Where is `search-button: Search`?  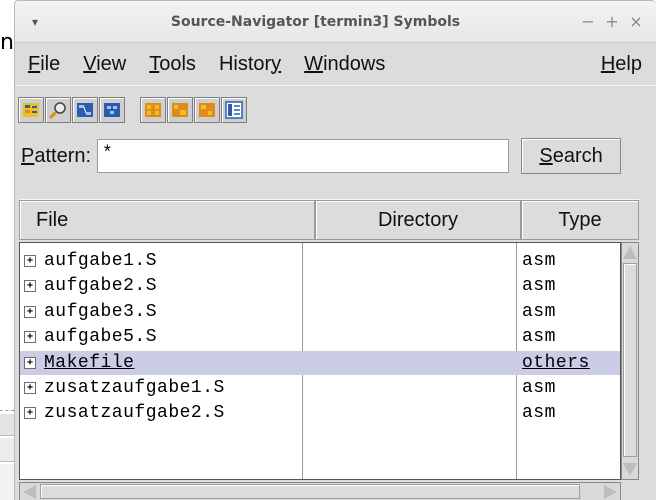 search-button: Search is located at coordinates (571, 156).